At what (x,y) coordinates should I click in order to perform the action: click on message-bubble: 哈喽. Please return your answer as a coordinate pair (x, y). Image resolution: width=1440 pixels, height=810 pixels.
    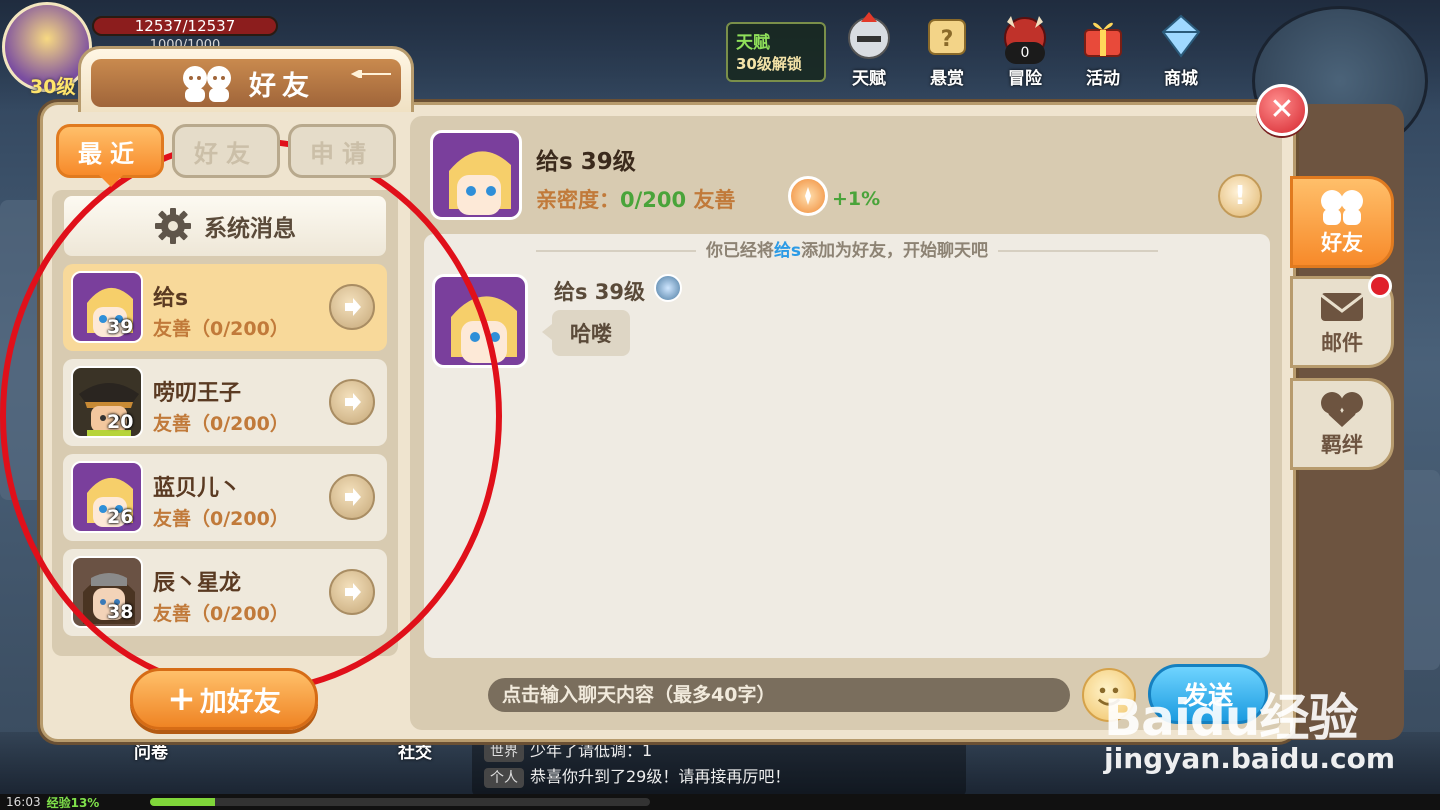
    Looking at the image, I should click on (586, 333).